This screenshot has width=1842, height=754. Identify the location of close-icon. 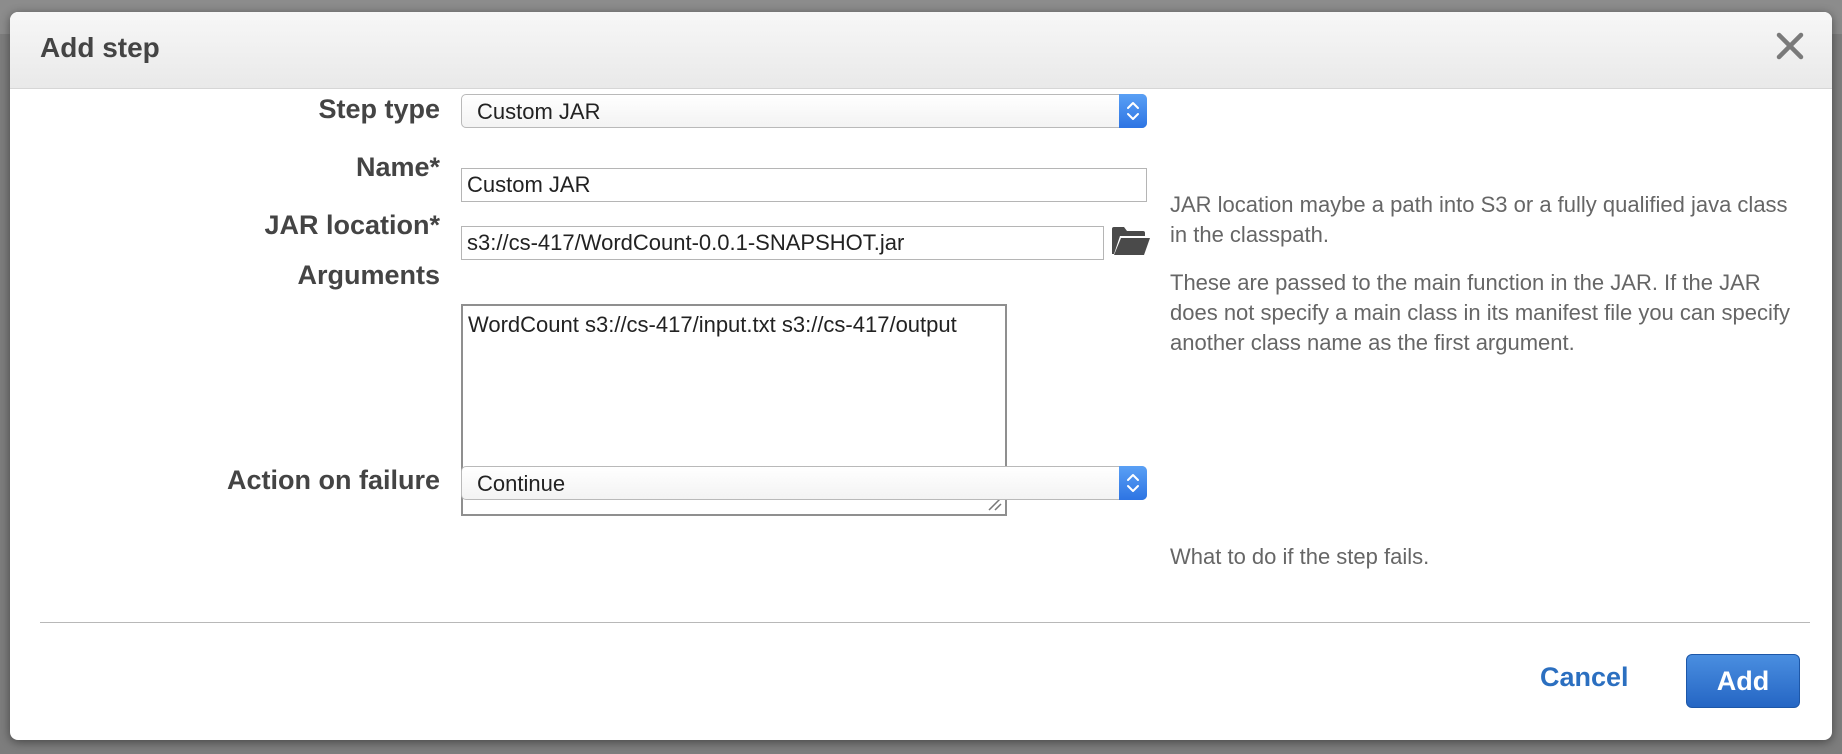
(1790, 46).